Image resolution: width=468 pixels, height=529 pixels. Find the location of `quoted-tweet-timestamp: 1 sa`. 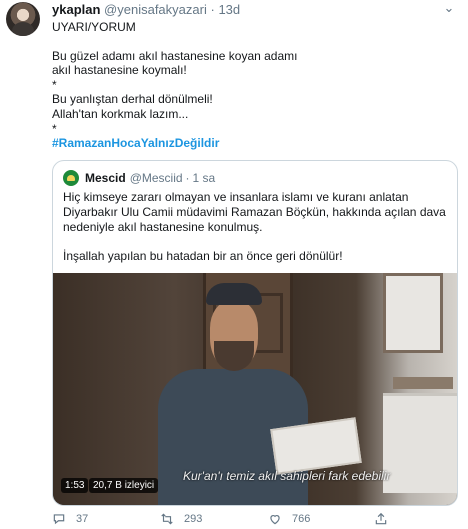

quoted-tweet-timestamp: 1 sa is located at coordinates (204, 178).